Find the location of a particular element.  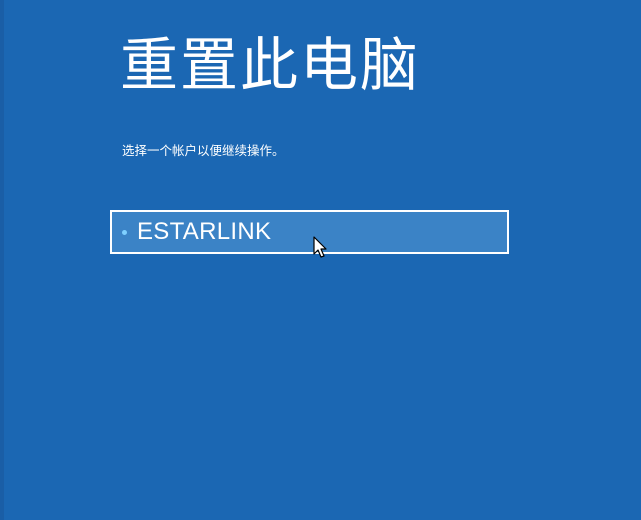

mouse-pointer-icon is located at coordinates (320, 247).